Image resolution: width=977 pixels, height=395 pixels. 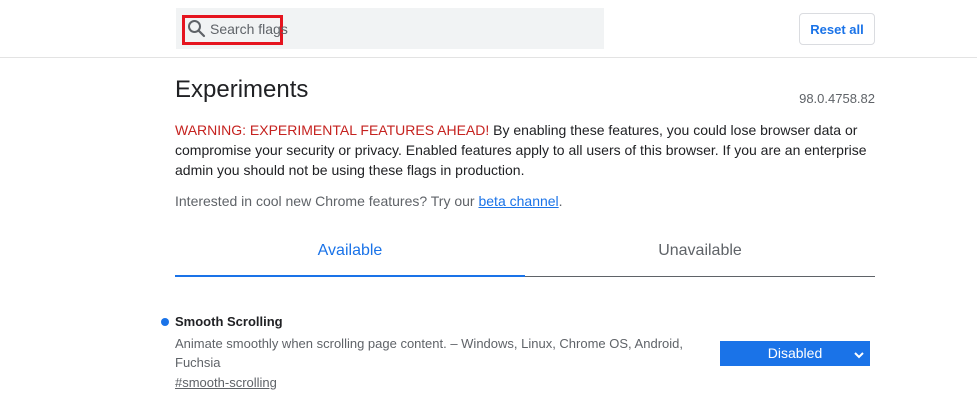 I want to click on flag-state-value: Disabled, so click(x=795, y=353).